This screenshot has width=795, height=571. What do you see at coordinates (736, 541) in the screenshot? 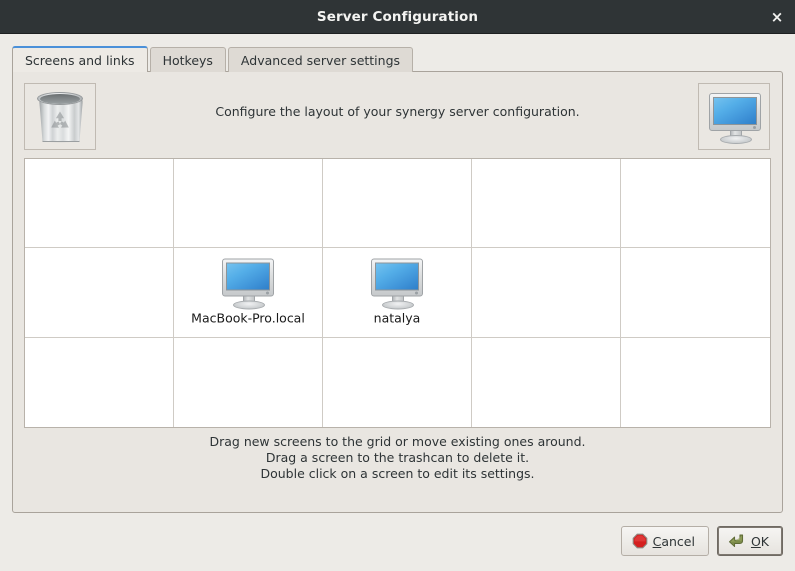
I see `enter-arrow-icon` at bounding box center [736, 541].